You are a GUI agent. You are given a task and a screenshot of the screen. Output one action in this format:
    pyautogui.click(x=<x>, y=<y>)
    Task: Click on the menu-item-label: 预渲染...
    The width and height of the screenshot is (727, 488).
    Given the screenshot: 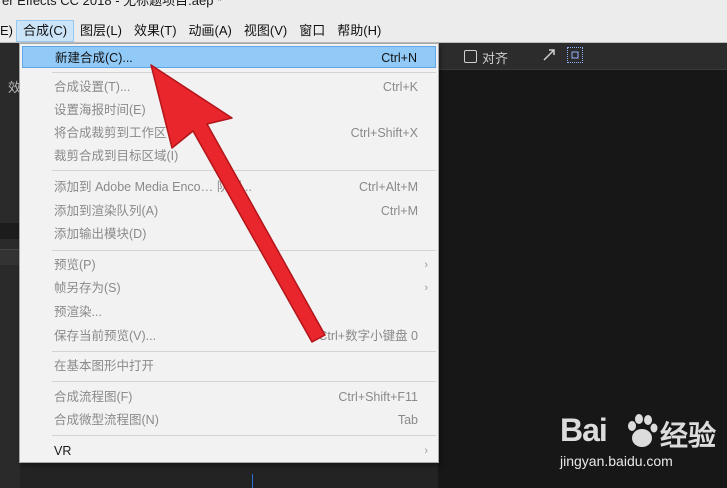 What is the action you would take?
    pyautogui.click(x=78, y=312)
    